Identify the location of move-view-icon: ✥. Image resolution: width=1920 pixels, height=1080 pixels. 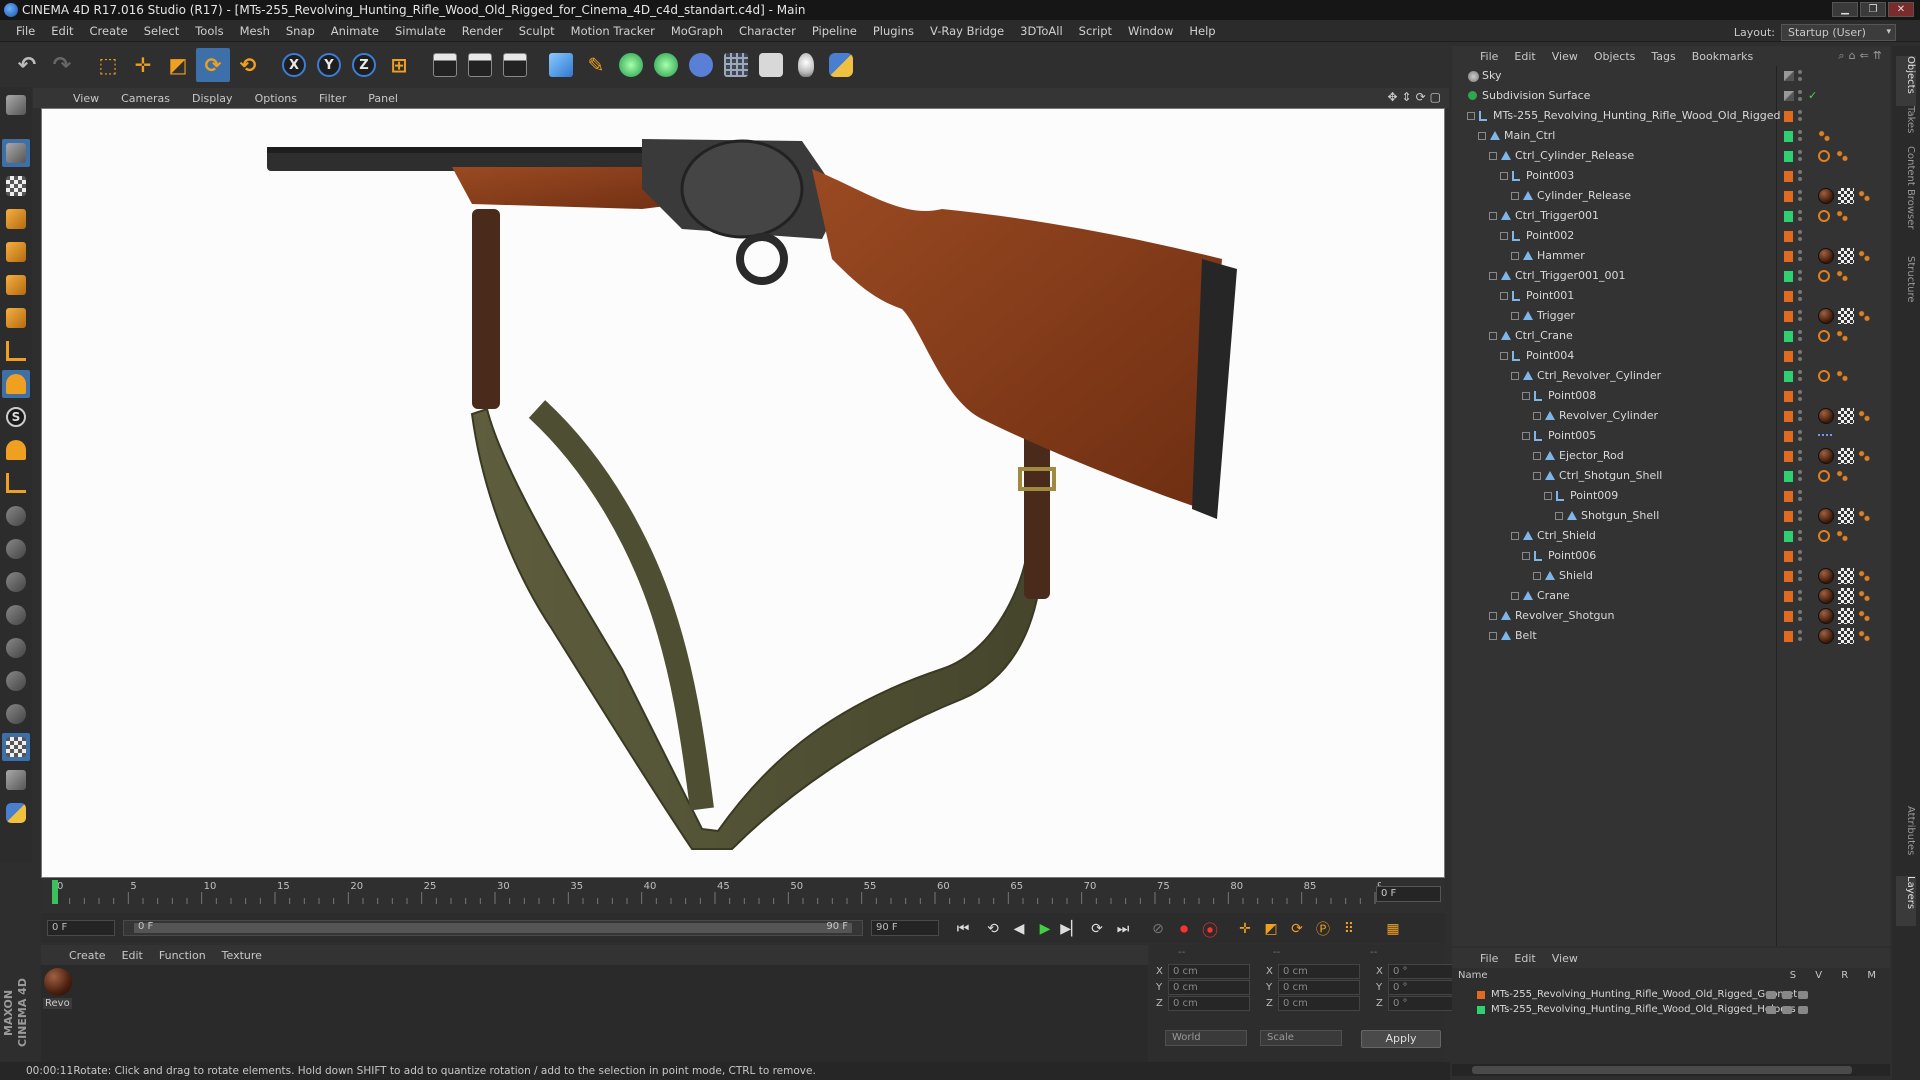
(1392, 97).